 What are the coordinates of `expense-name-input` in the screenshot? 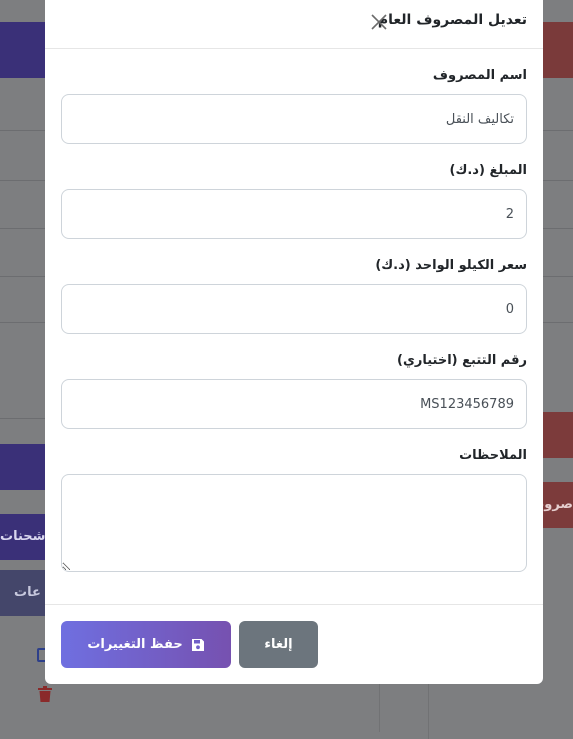 It's located at (294, 119).